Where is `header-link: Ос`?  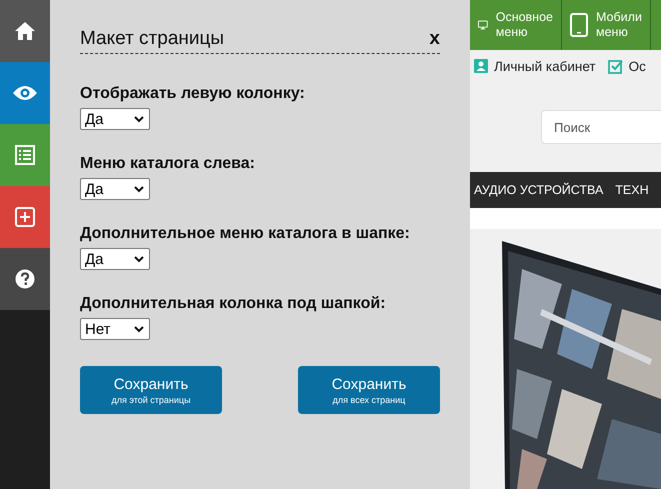 header-link: Ос is located at coordinates (627, 66).